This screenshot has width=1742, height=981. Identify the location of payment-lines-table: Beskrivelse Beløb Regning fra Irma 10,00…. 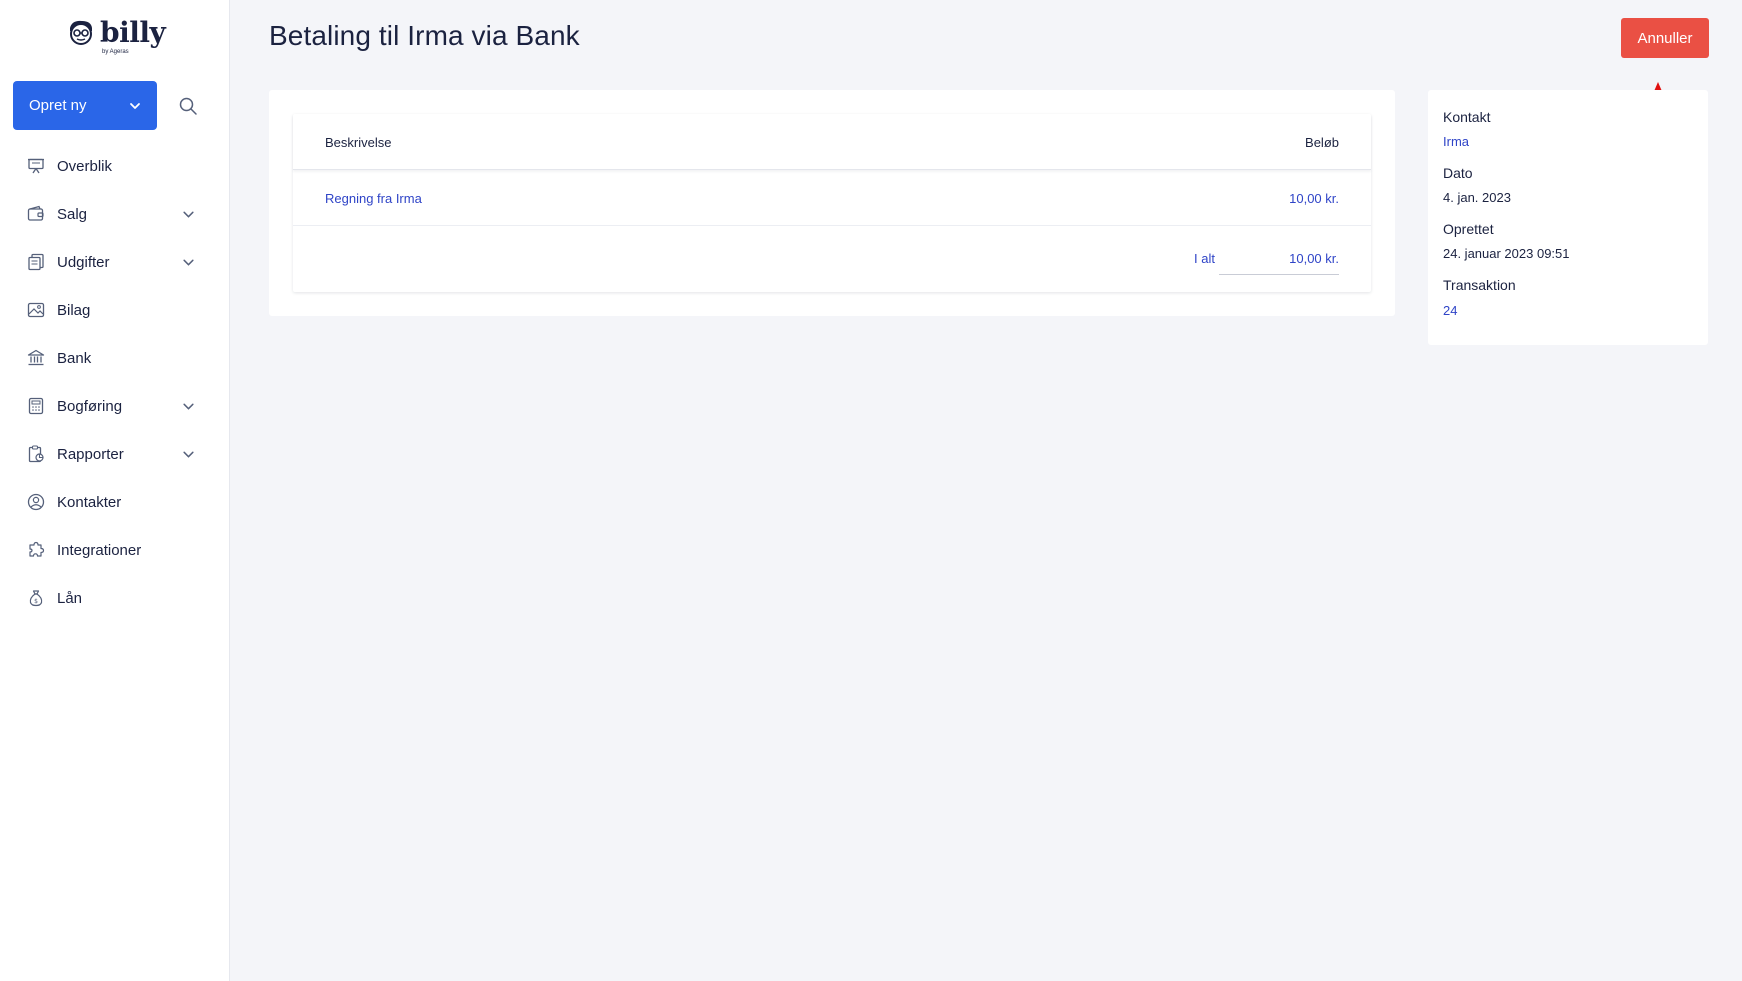
(832, 203).